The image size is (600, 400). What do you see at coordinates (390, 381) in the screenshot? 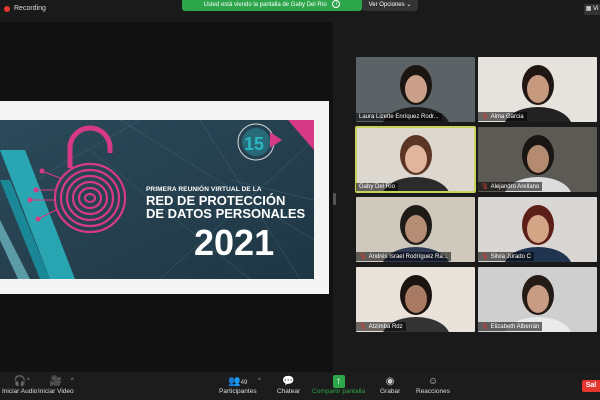
I see `record-icon: ◉` at bounding box center [390, 381].